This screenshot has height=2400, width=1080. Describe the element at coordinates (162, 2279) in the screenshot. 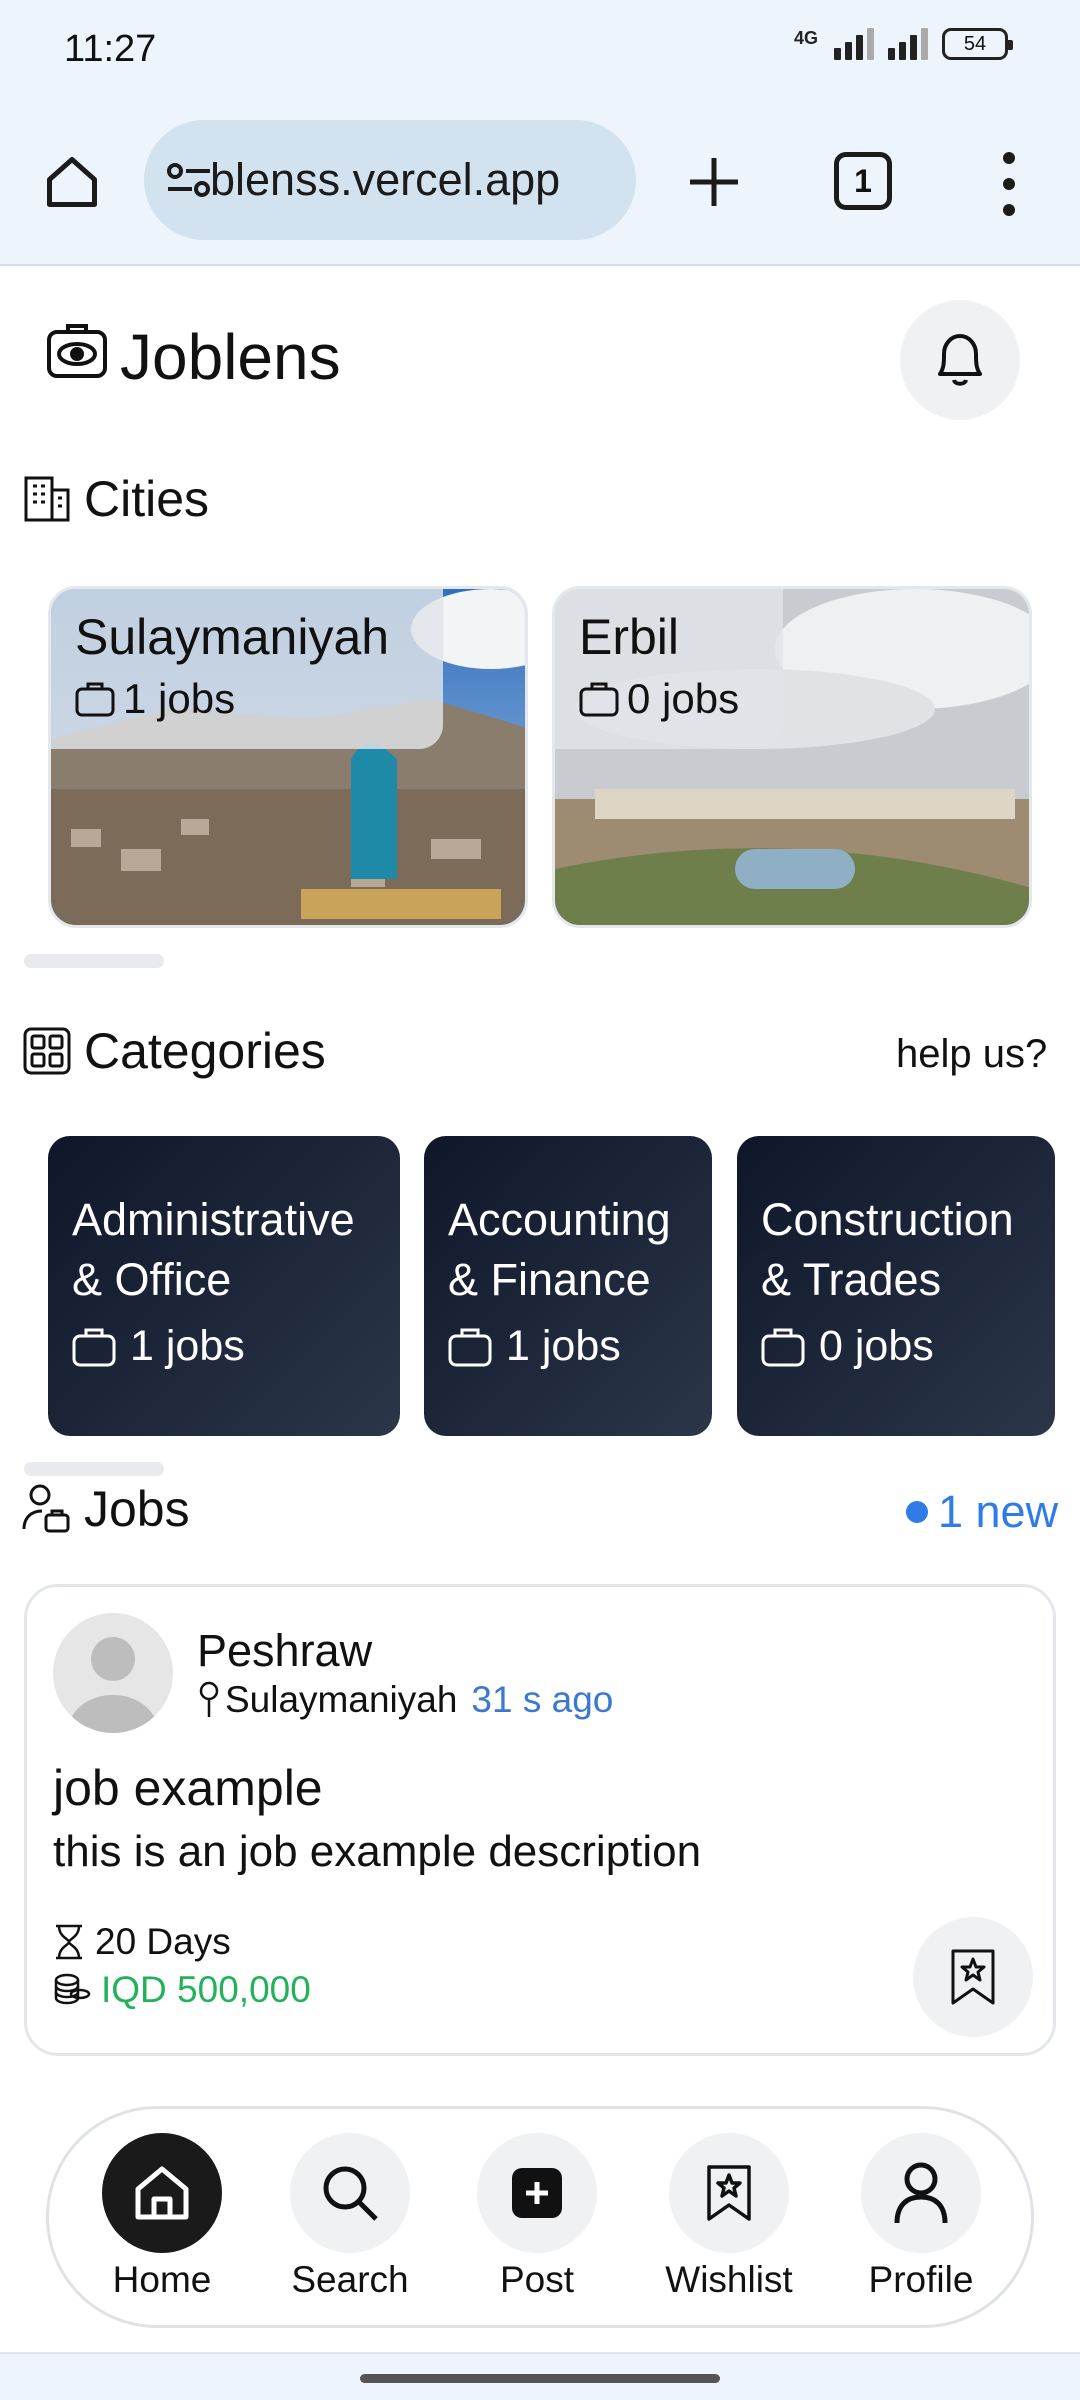

I see `nav-label: Home` at that location.